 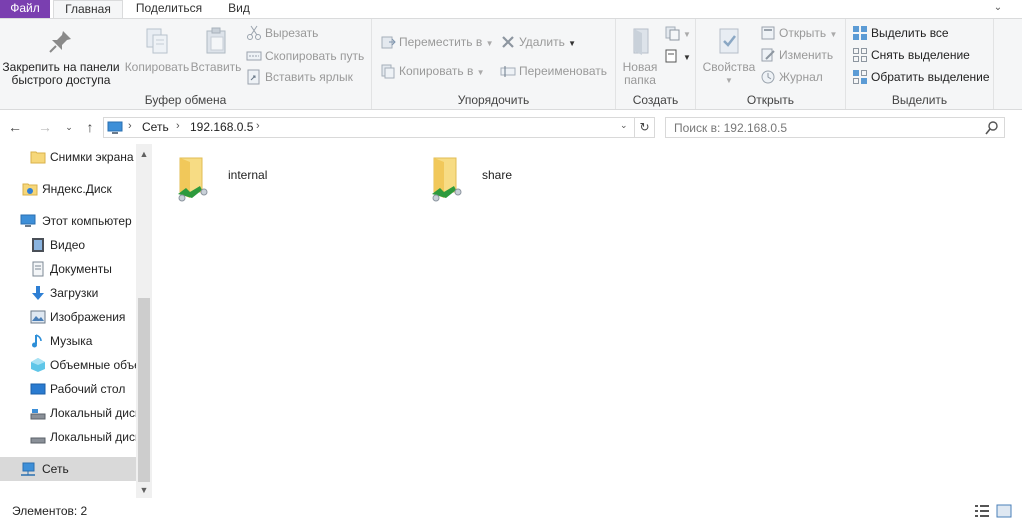 I want to click on pin-quick-access-button: Закрепить на панели быстрого доступа, so click(x=61, y=55).